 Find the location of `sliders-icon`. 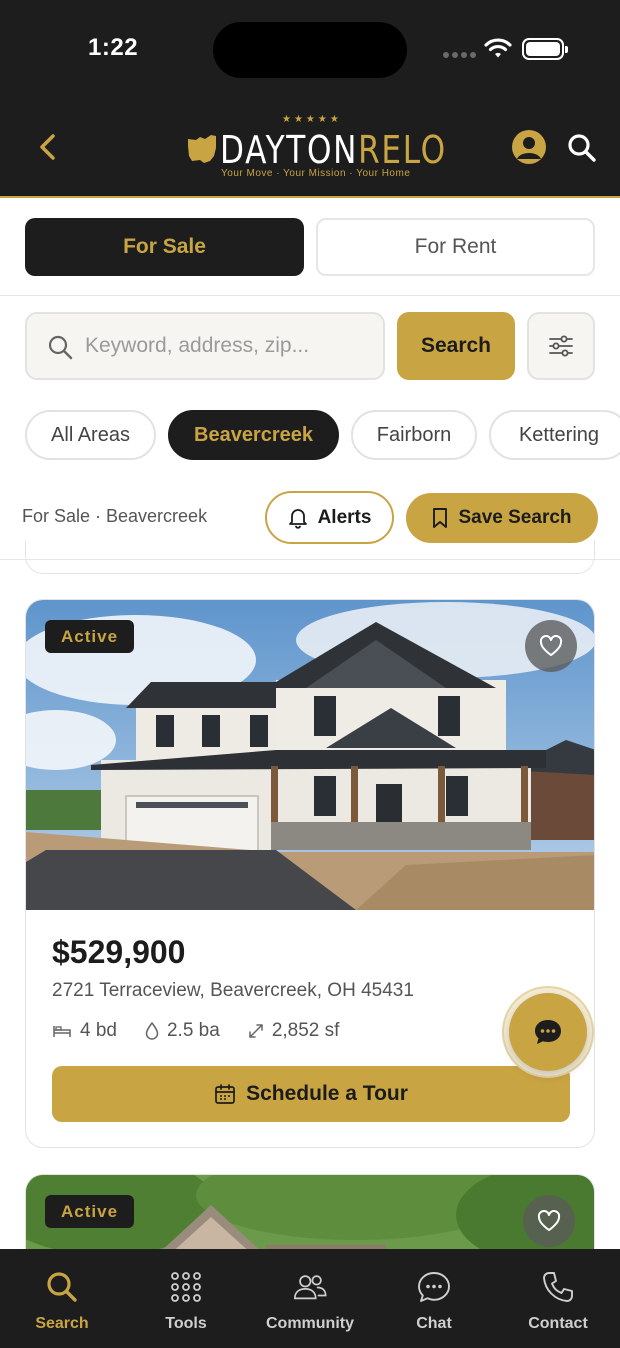

sliders-icon is located at coordinates (561, 346).